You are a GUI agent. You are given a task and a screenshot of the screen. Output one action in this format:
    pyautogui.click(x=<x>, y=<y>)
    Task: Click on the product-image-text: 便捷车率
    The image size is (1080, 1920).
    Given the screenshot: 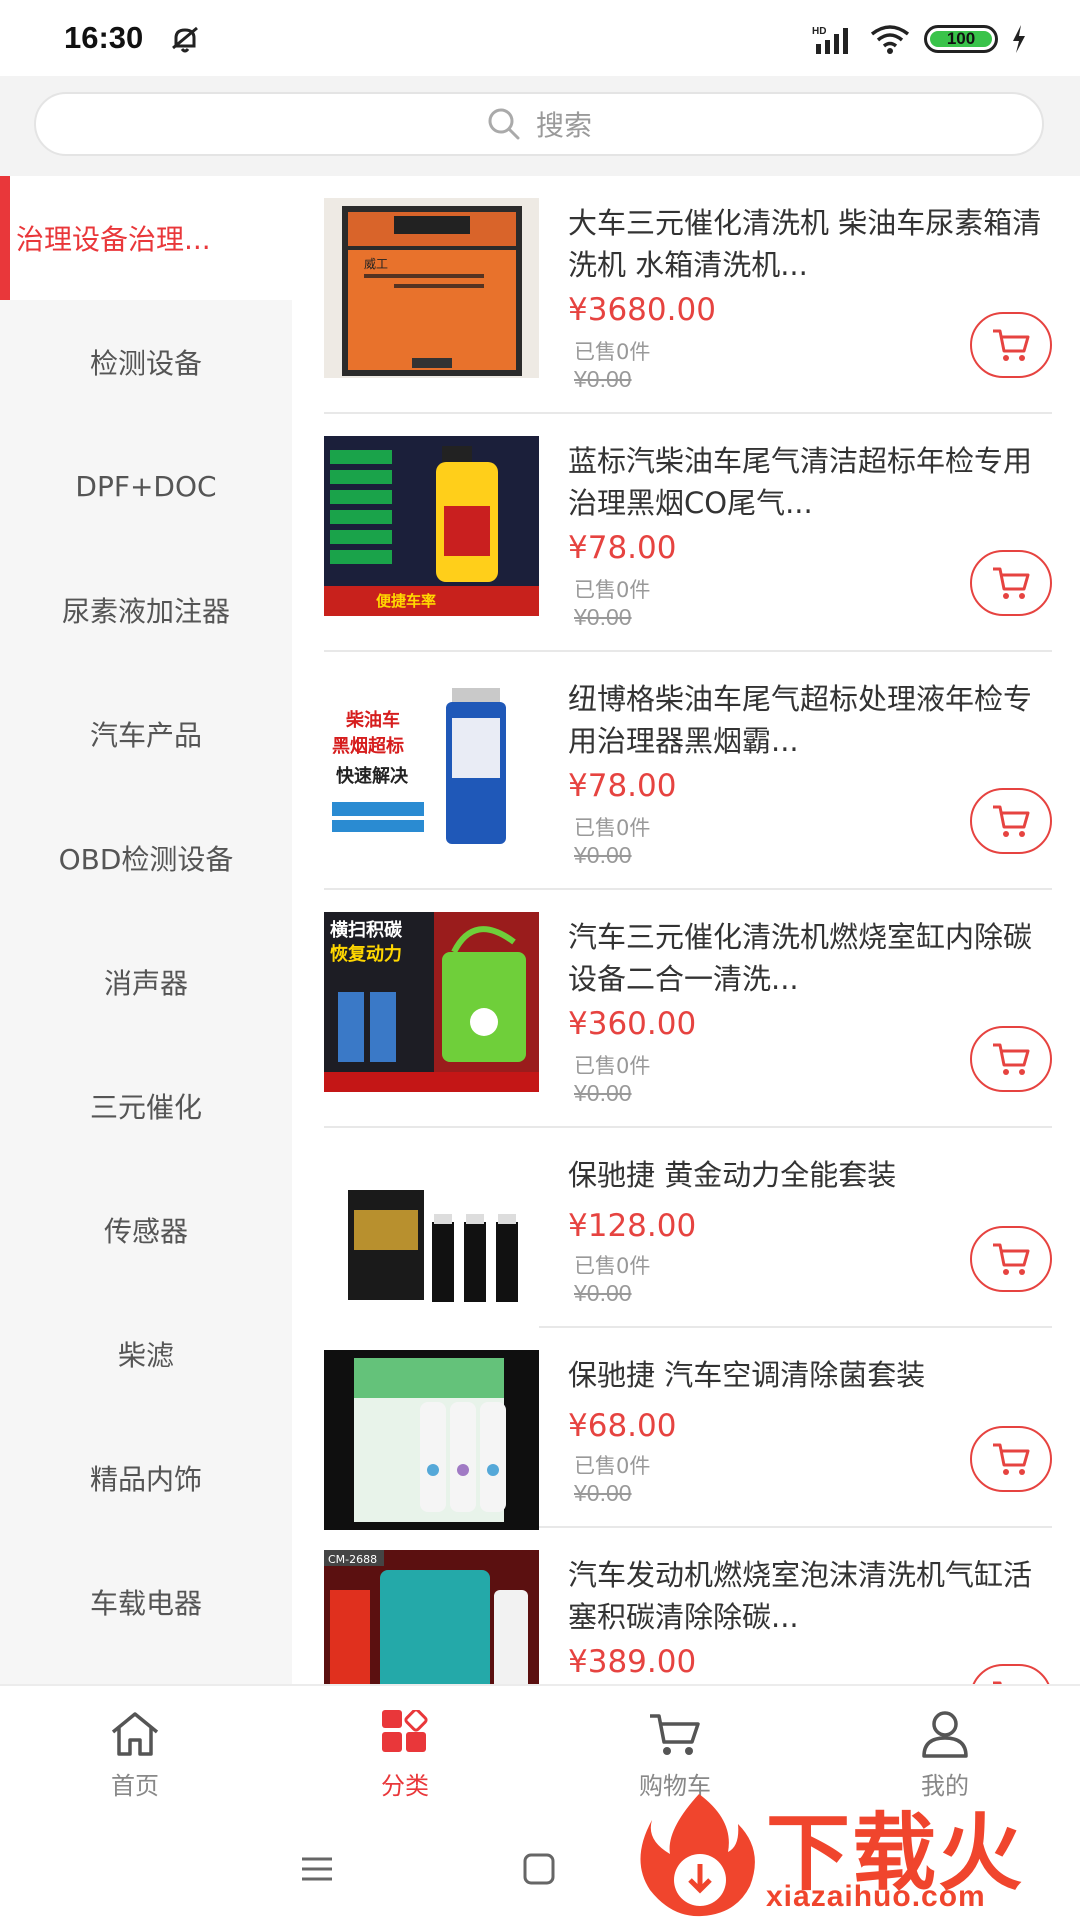 What is the action you would take?
    pyautogui.click(x=406, y=601)
    